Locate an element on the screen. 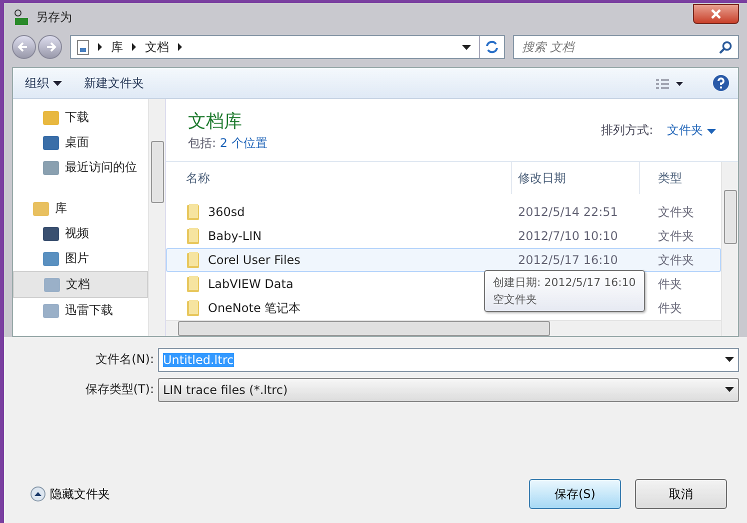  nav-item: 文档 is located at coordinates (80, 284).